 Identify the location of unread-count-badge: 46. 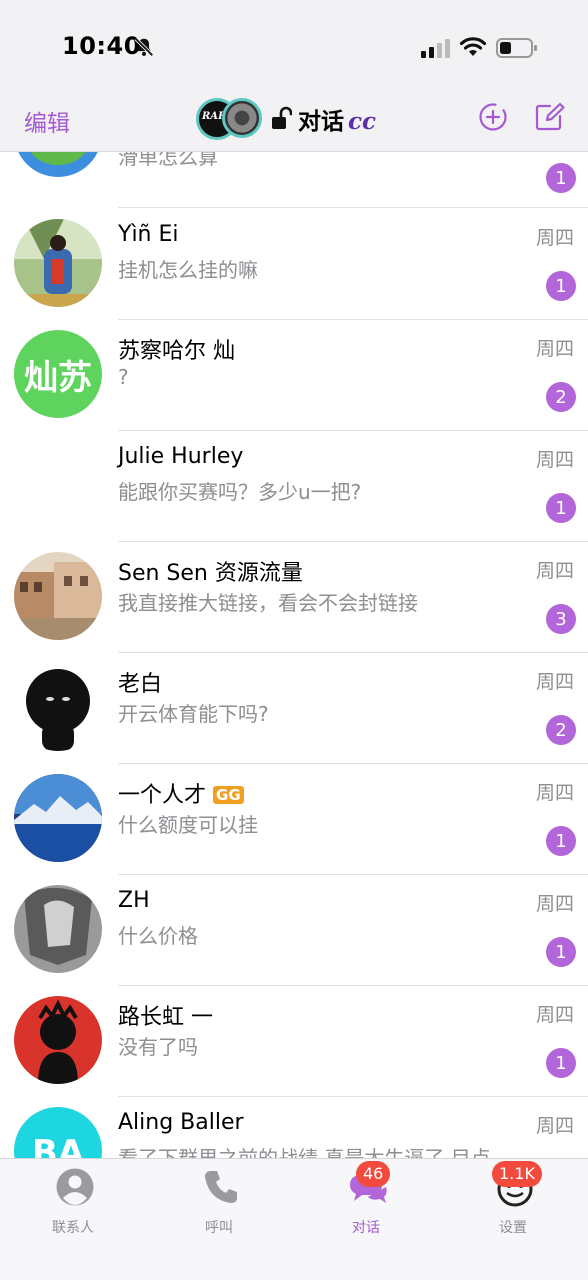
(373, 1174).